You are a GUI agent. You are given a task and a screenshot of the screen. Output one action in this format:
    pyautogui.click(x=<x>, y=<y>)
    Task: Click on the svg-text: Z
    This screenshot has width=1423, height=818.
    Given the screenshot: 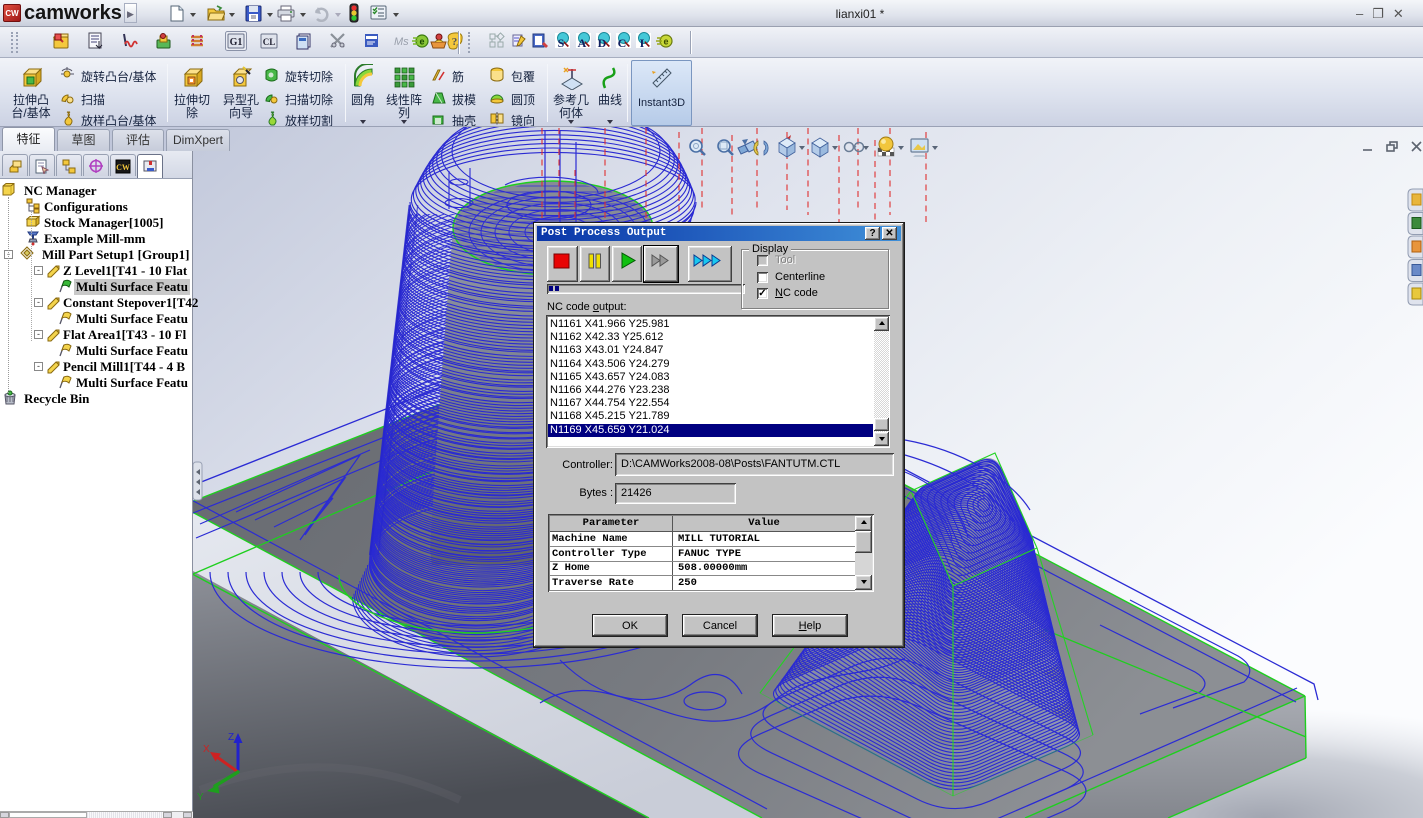 What is the action you would take?
    pyautogui.click(x=231, y=737)
    